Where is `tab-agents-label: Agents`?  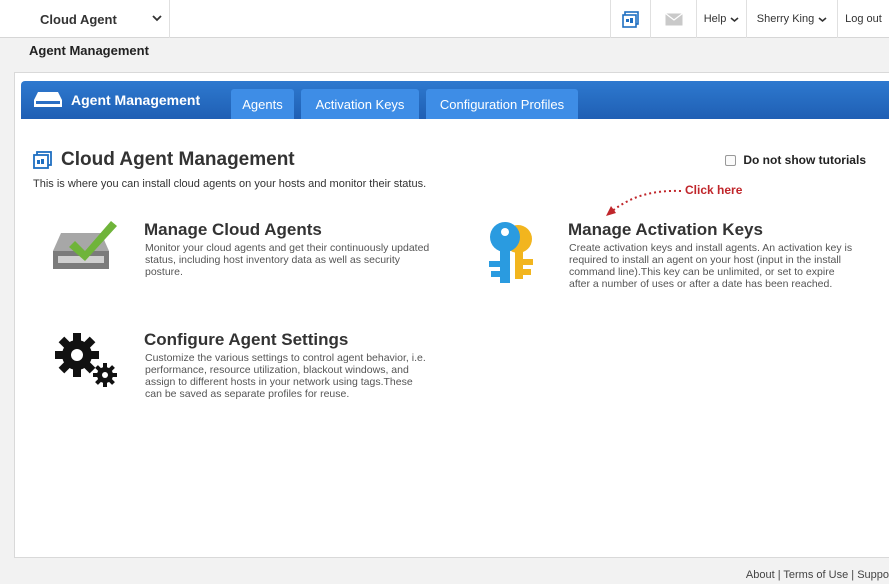
tab-agents-label: Agents is located at coordinates (262, 104).